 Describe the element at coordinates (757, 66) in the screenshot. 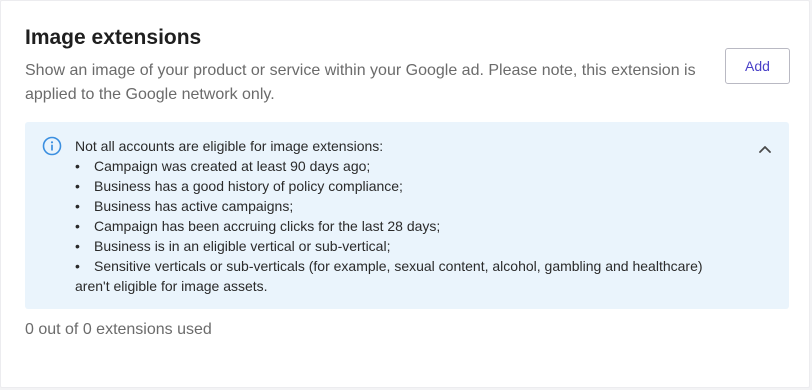

I see `add-button: Add` at that location.